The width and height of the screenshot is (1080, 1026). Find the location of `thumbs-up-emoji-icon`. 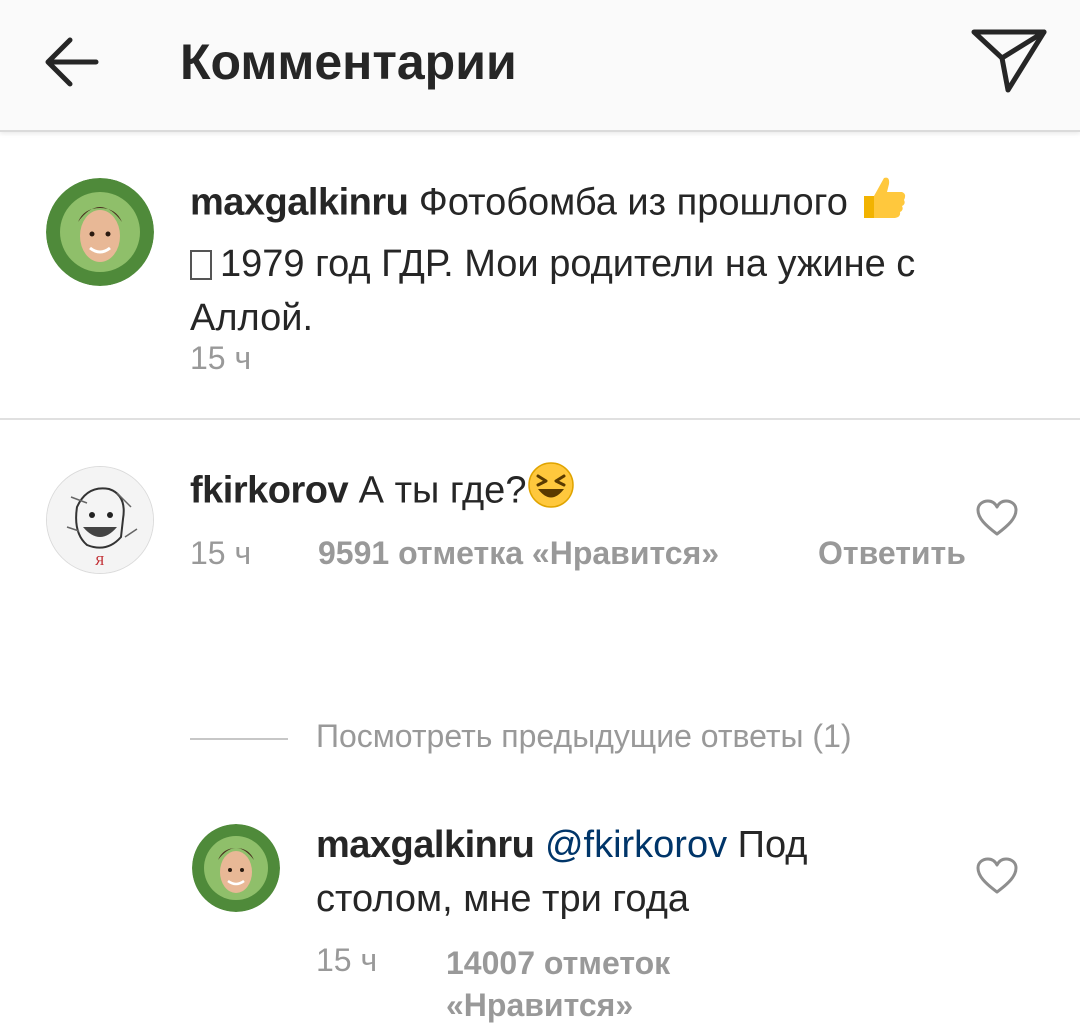

thumbs-up-emoji-icon is located at coordinates (883, 204).